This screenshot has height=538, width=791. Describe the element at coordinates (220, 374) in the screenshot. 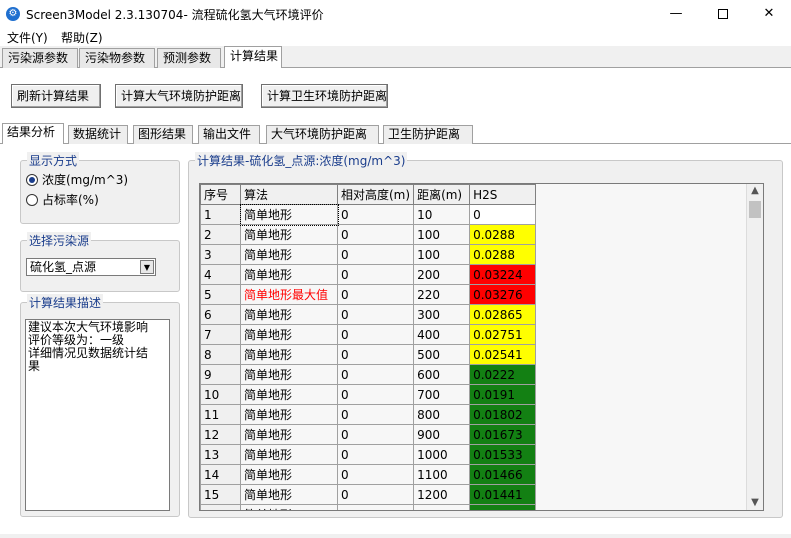

I see `row-index-cell: 9` at that location.